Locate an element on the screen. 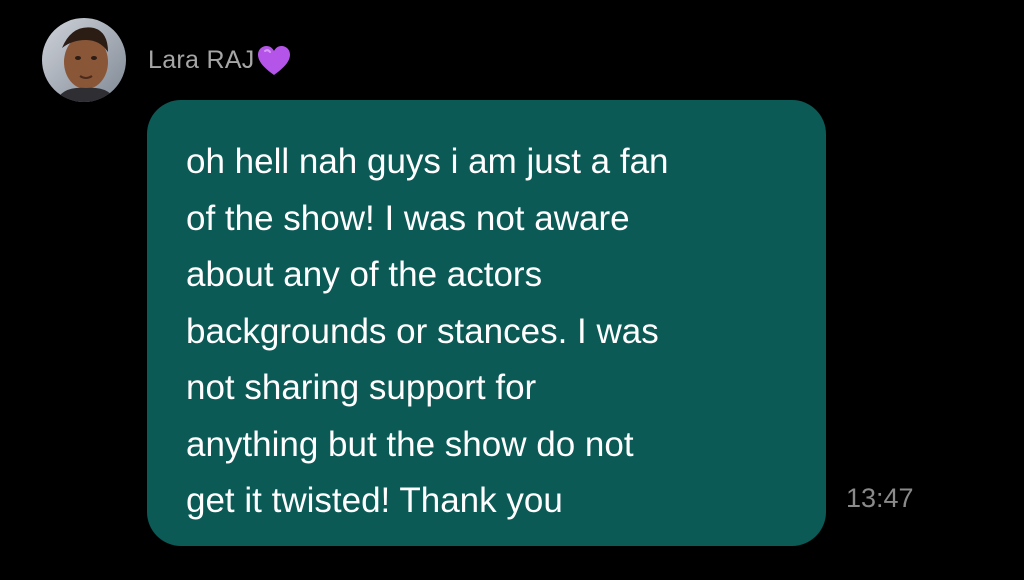  sender-name: Lara RAJ is located at coordinates (201, 60).